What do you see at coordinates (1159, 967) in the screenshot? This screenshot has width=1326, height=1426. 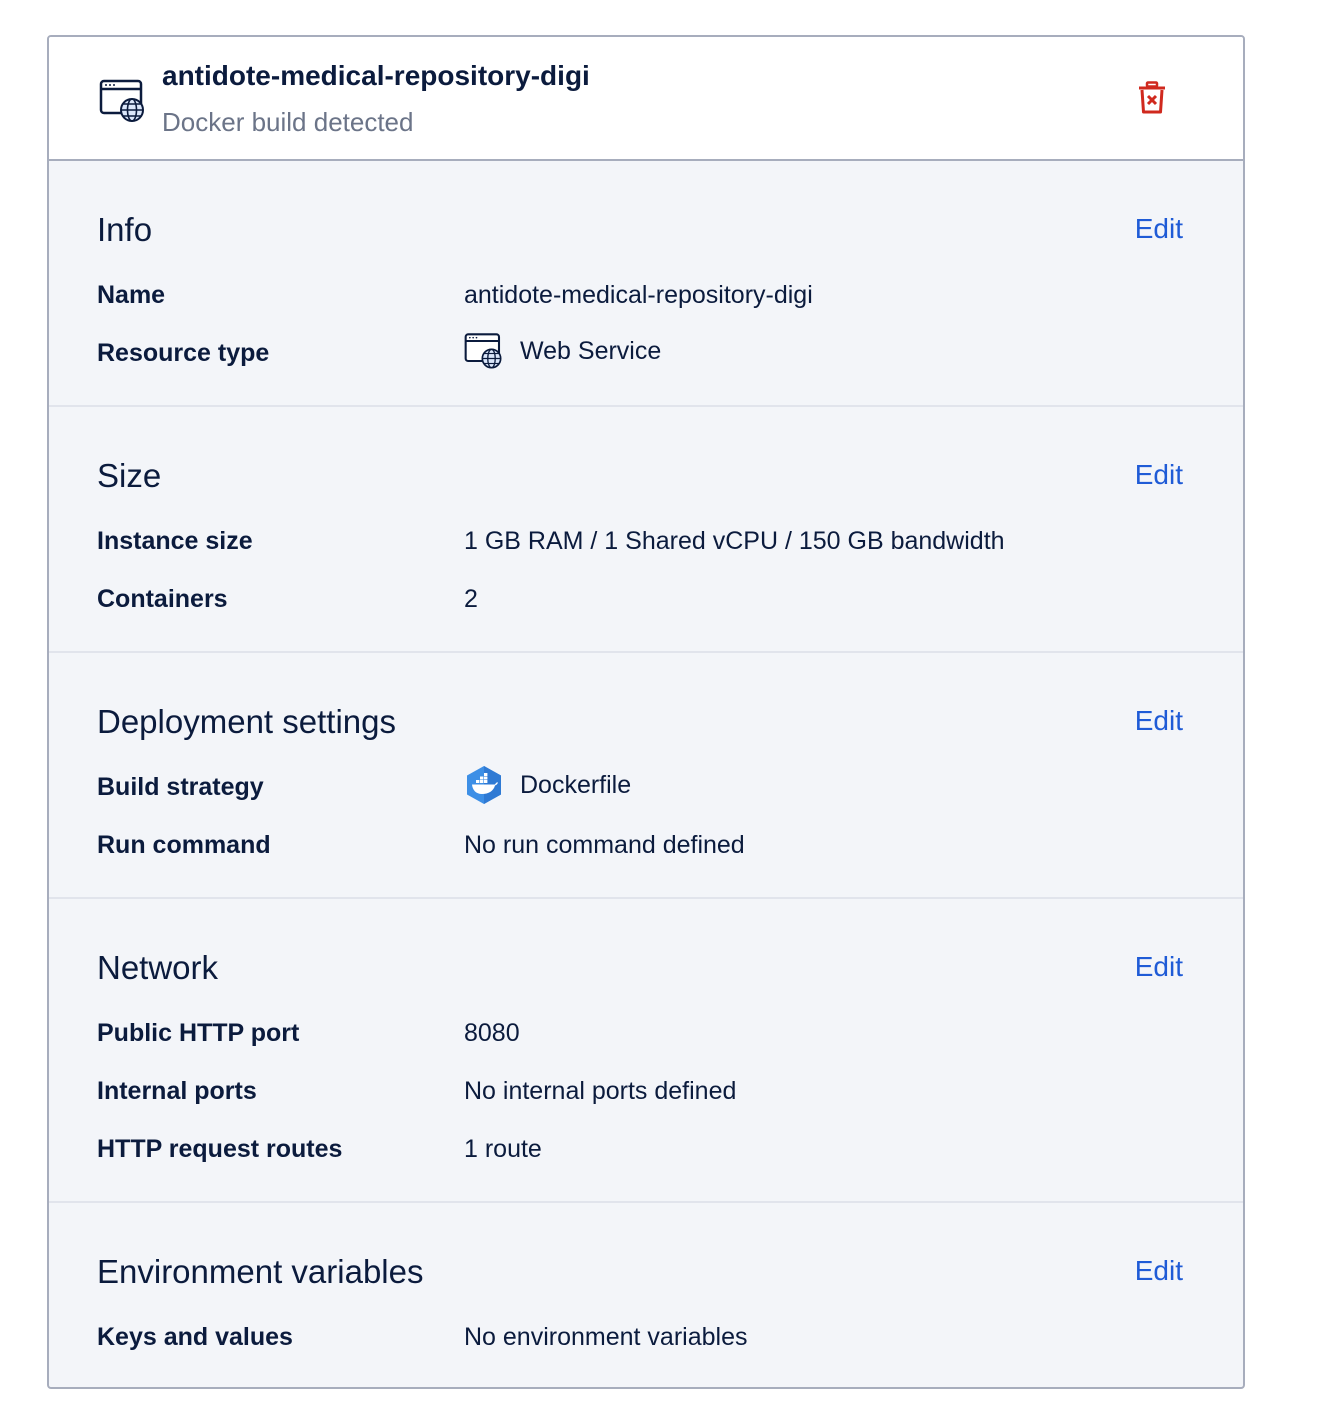 I see `edit-network-link: Edit` at bounding box center [1159, 967].